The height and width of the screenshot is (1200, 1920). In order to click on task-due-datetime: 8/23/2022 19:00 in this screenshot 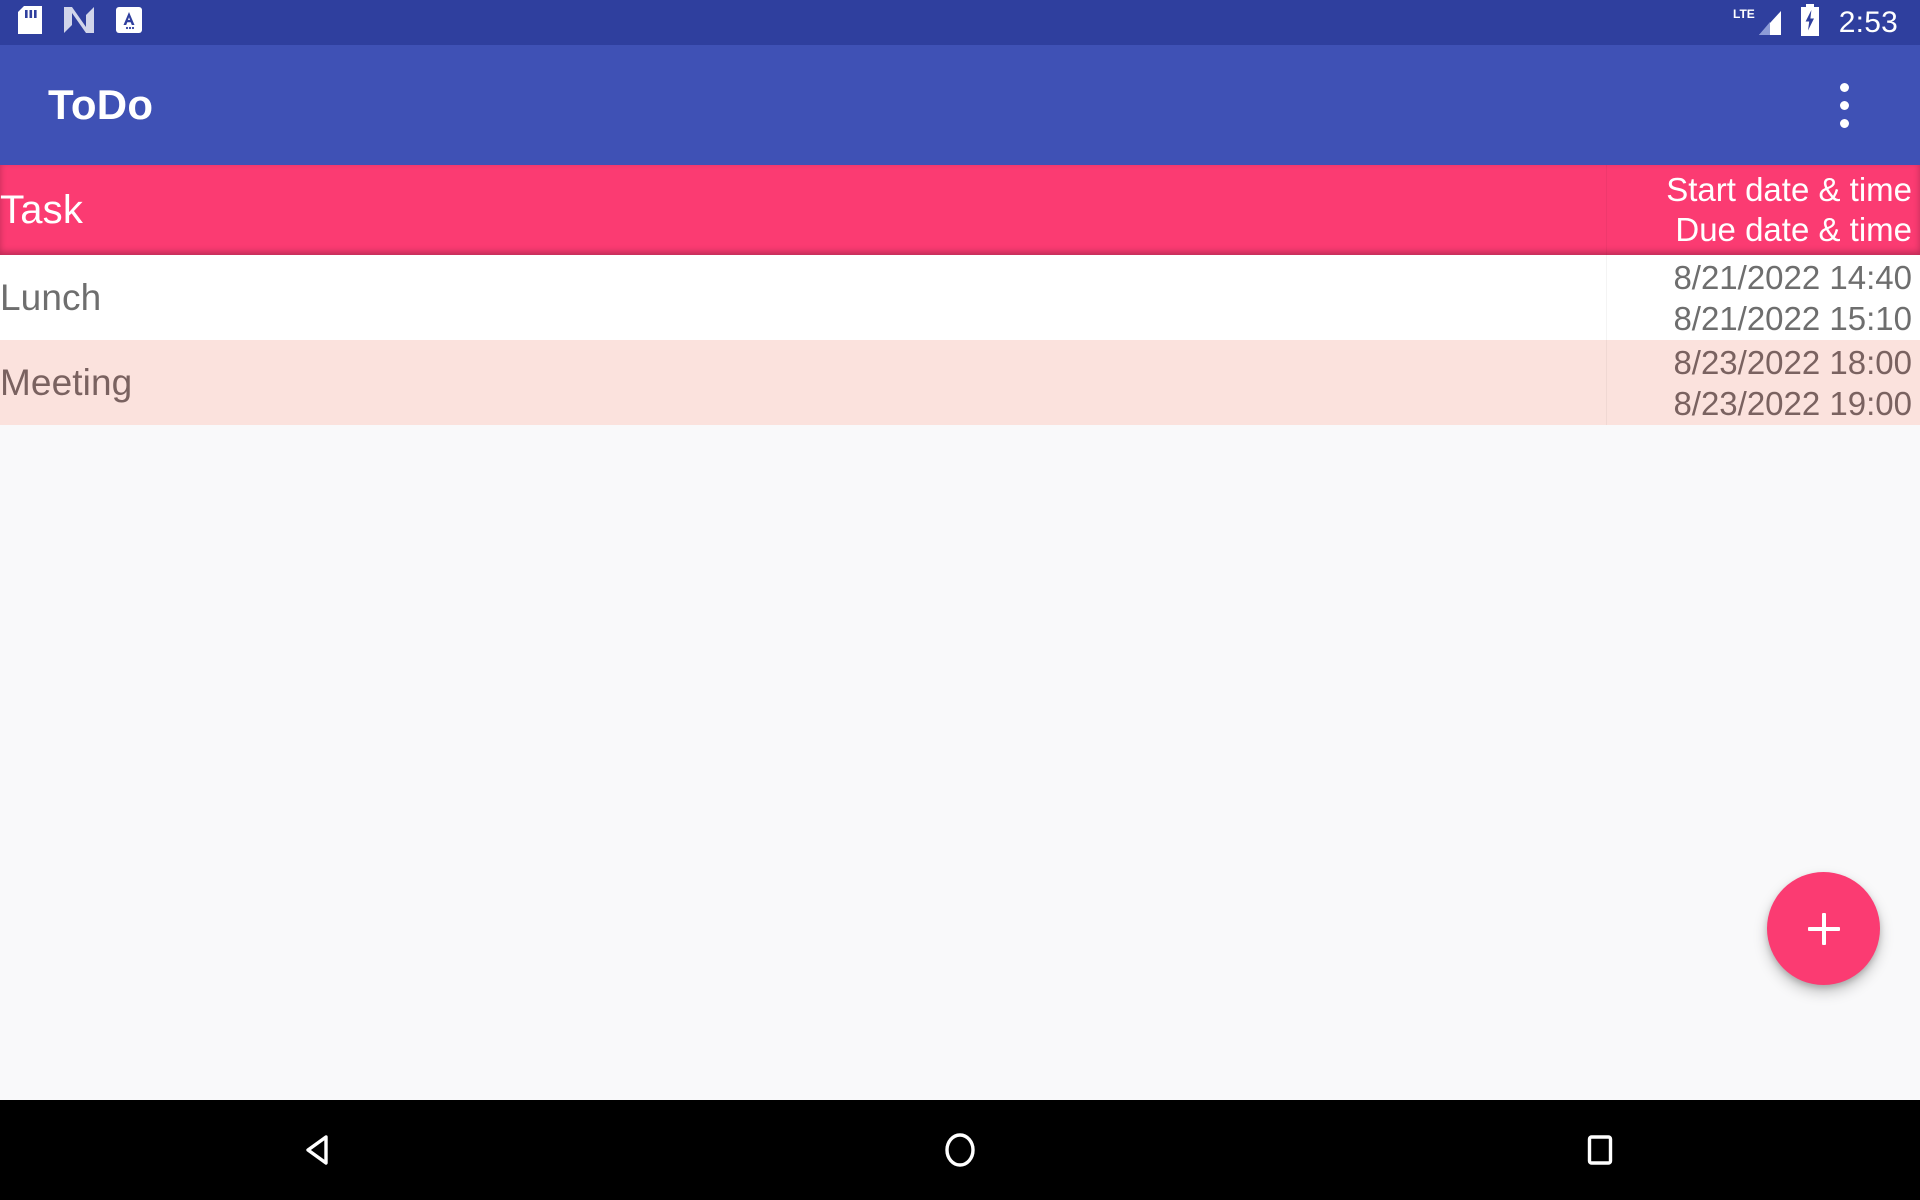, I will do `click(1792, 403)`.